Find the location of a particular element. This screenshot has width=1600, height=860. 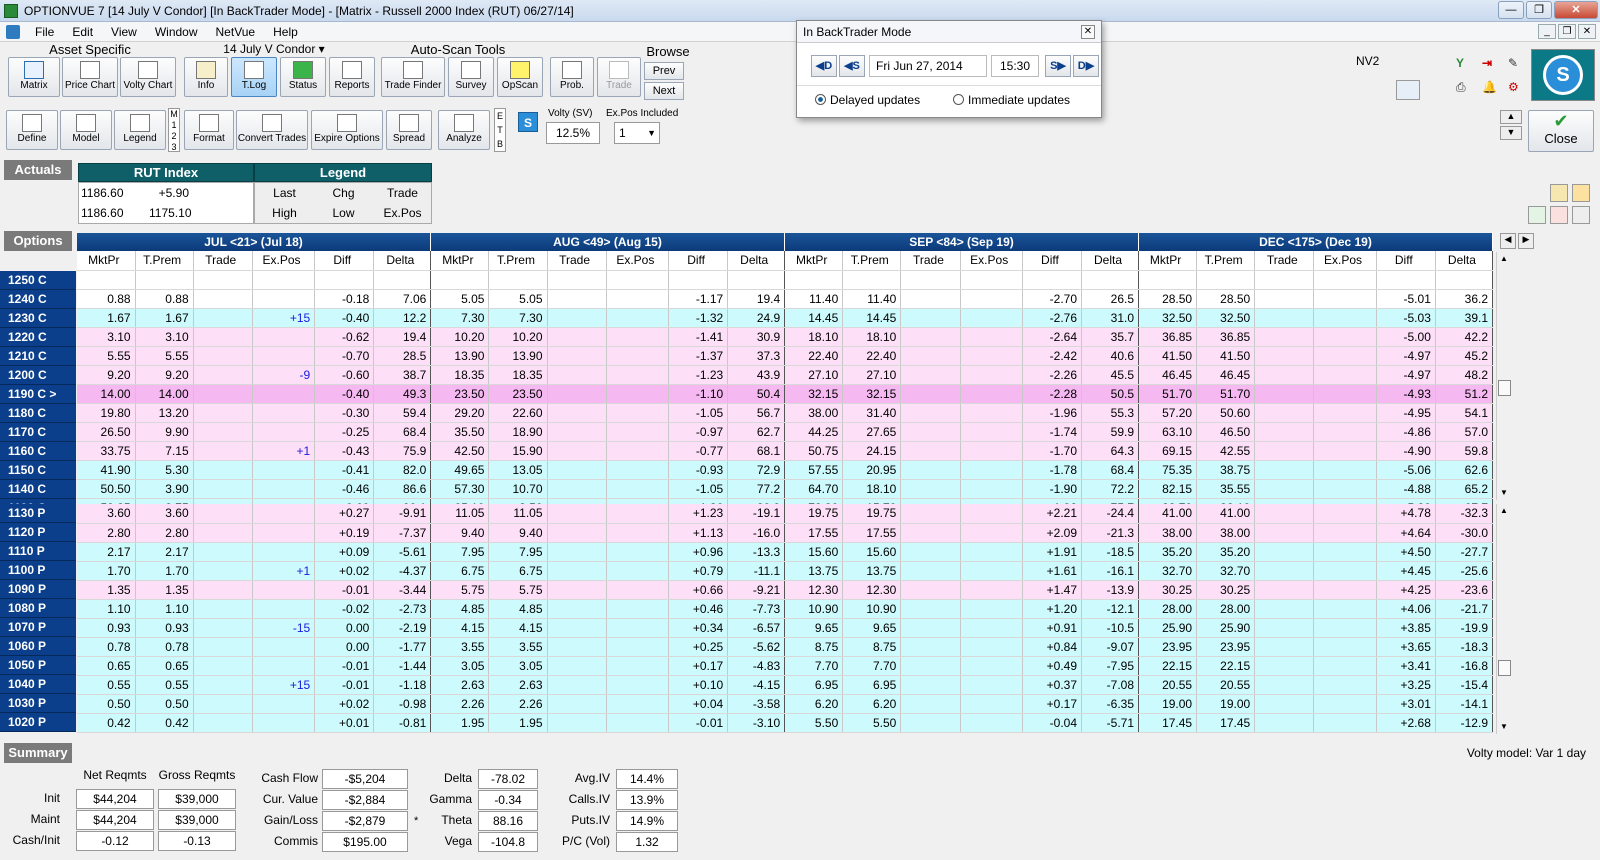

define-button: Define is located at coordinates (32, 130).